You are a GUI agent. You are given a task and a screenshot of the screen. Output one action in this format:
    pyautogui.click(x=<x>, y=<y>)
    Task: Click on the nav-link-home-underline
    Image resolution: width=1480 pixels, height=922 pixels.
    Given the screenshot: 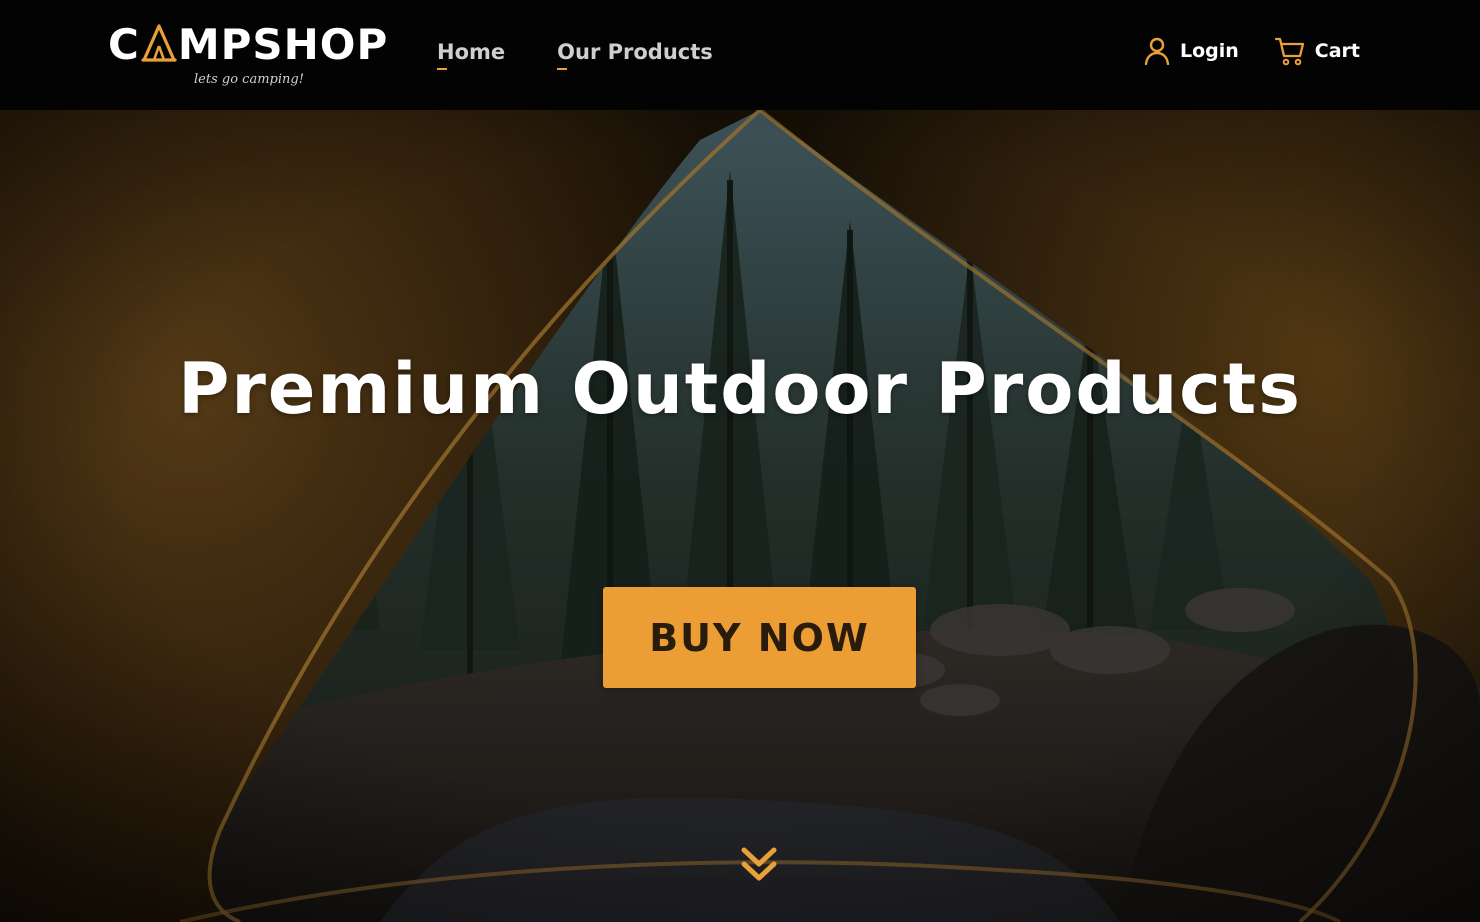 What is the action you would take?
    pyautogui.click(x=442, y=69)
    